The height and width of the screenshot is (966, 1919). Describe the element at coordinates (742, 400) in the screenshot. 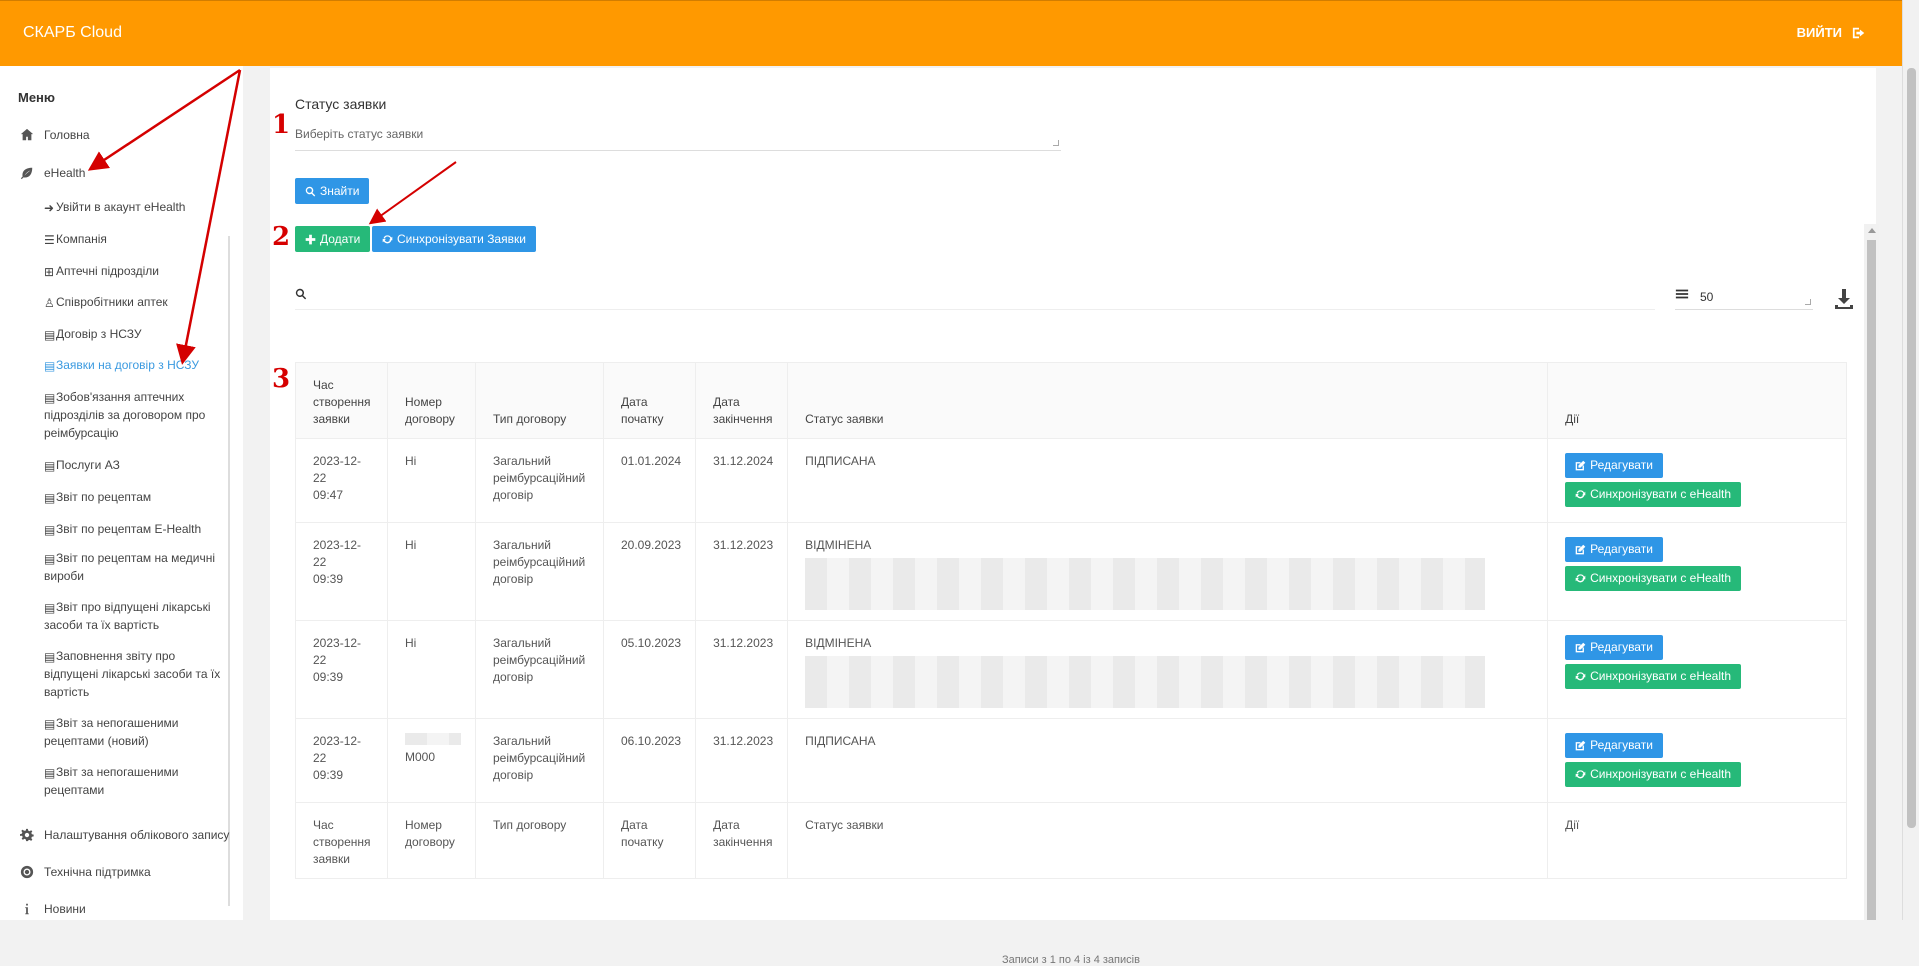

I see `column-header: Дата закінчення` at that location.